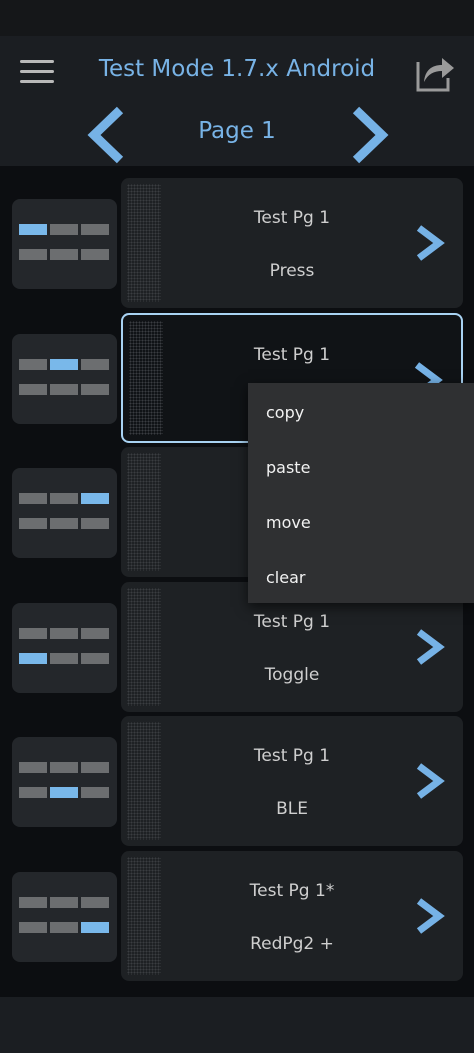  I want to click on card-subtitle: RedPg2 +, so click(292, 944).